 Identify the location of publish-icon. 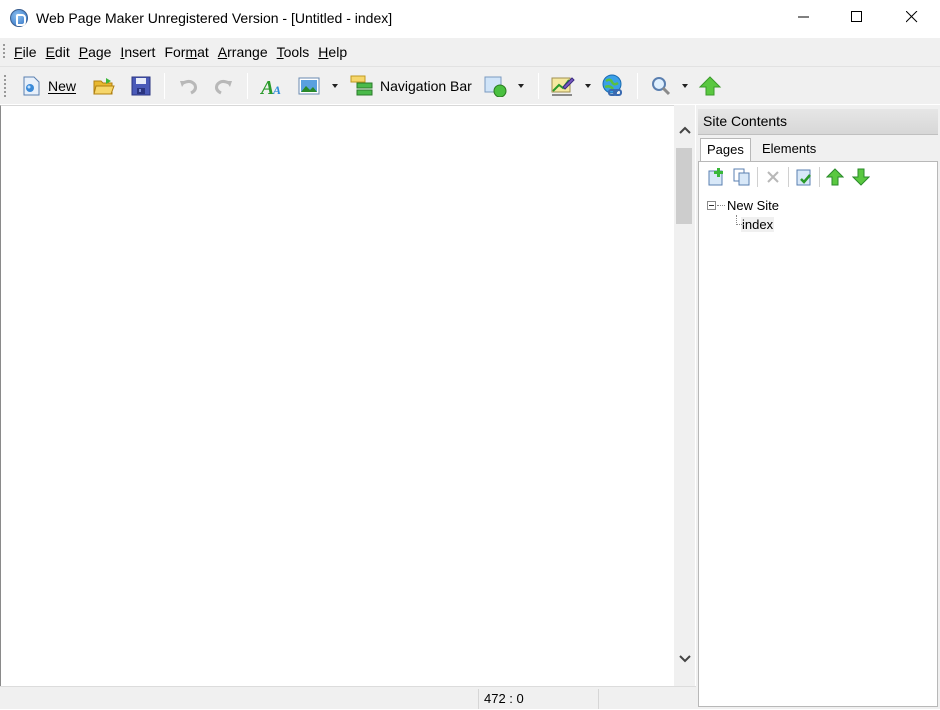
(710, 85).